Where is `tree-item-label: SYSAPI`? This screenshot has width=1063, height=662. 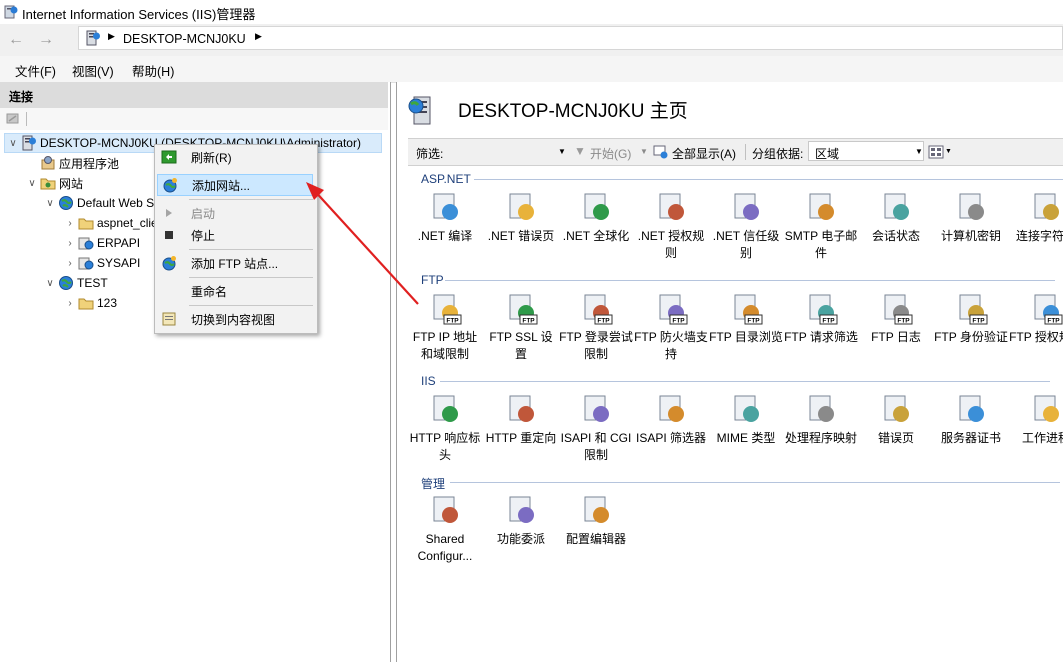 tree-item-label: SYSAPI is located at coordinates (119, 263).